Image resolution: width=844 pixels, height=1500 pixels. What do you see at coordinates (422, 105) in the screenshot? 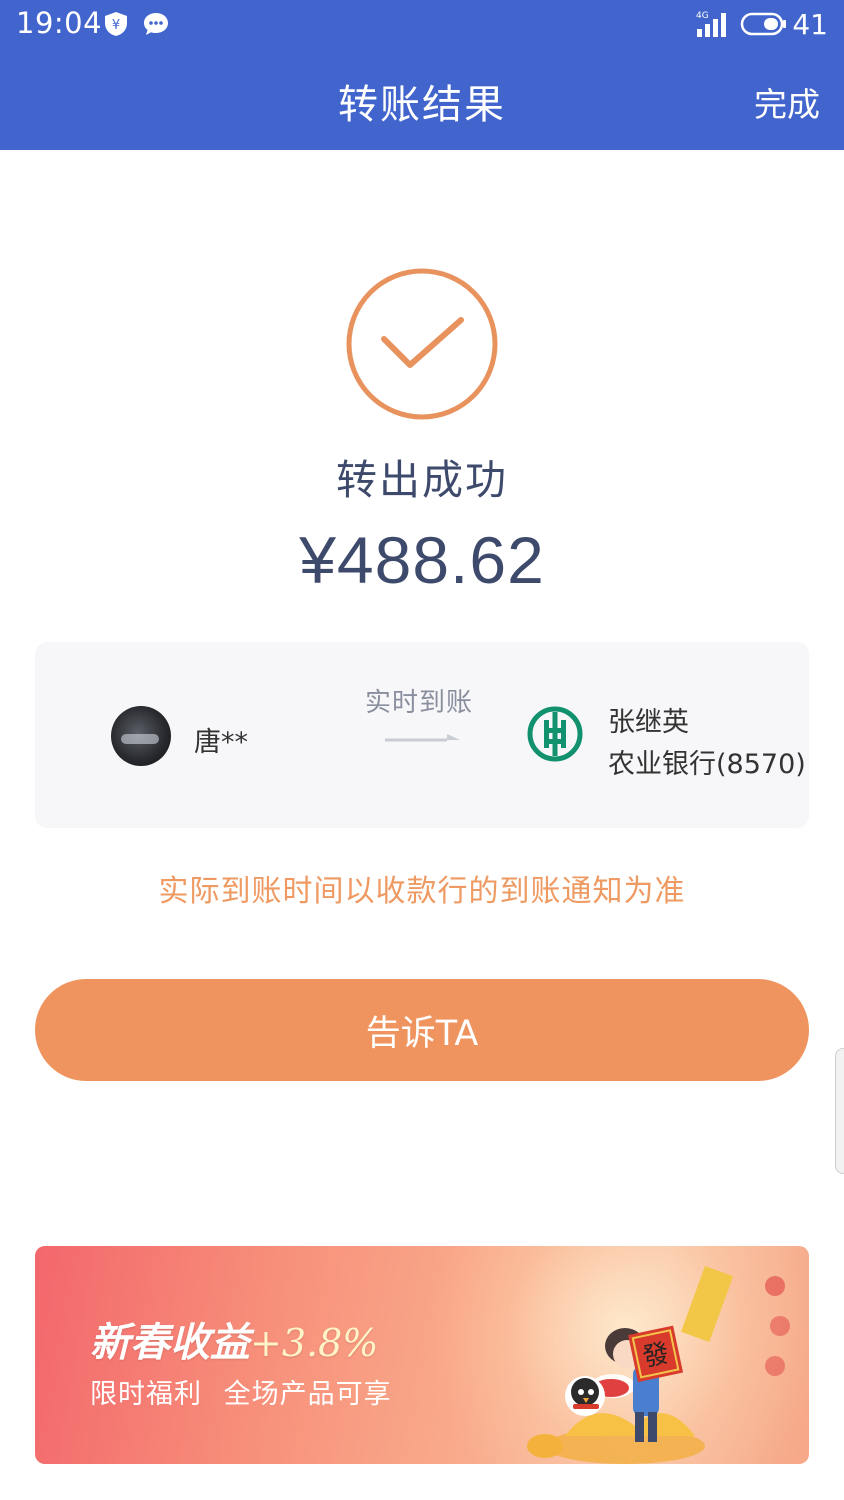
I see `page-title: 转账结果` at bounding box center [422, 105].